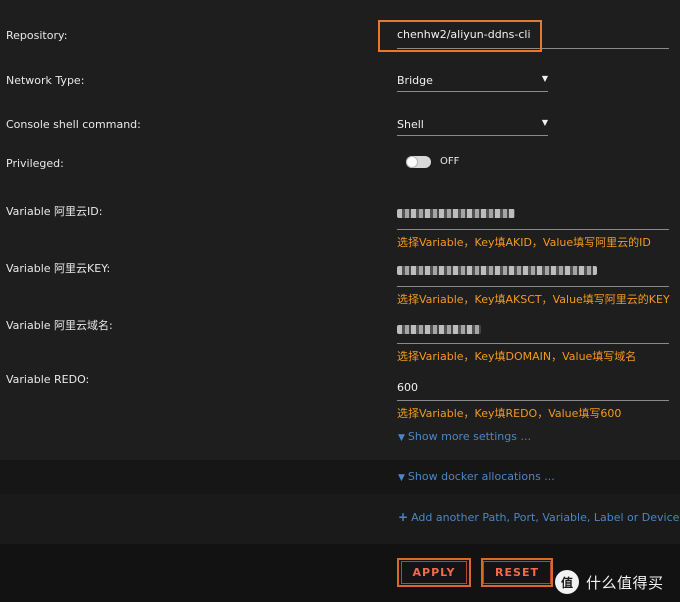 The image size is (680, 602). What do you see at coordinates (533, 400) in the screenshot?
I see `var-redo-underline` at bounding box center [533, 400].